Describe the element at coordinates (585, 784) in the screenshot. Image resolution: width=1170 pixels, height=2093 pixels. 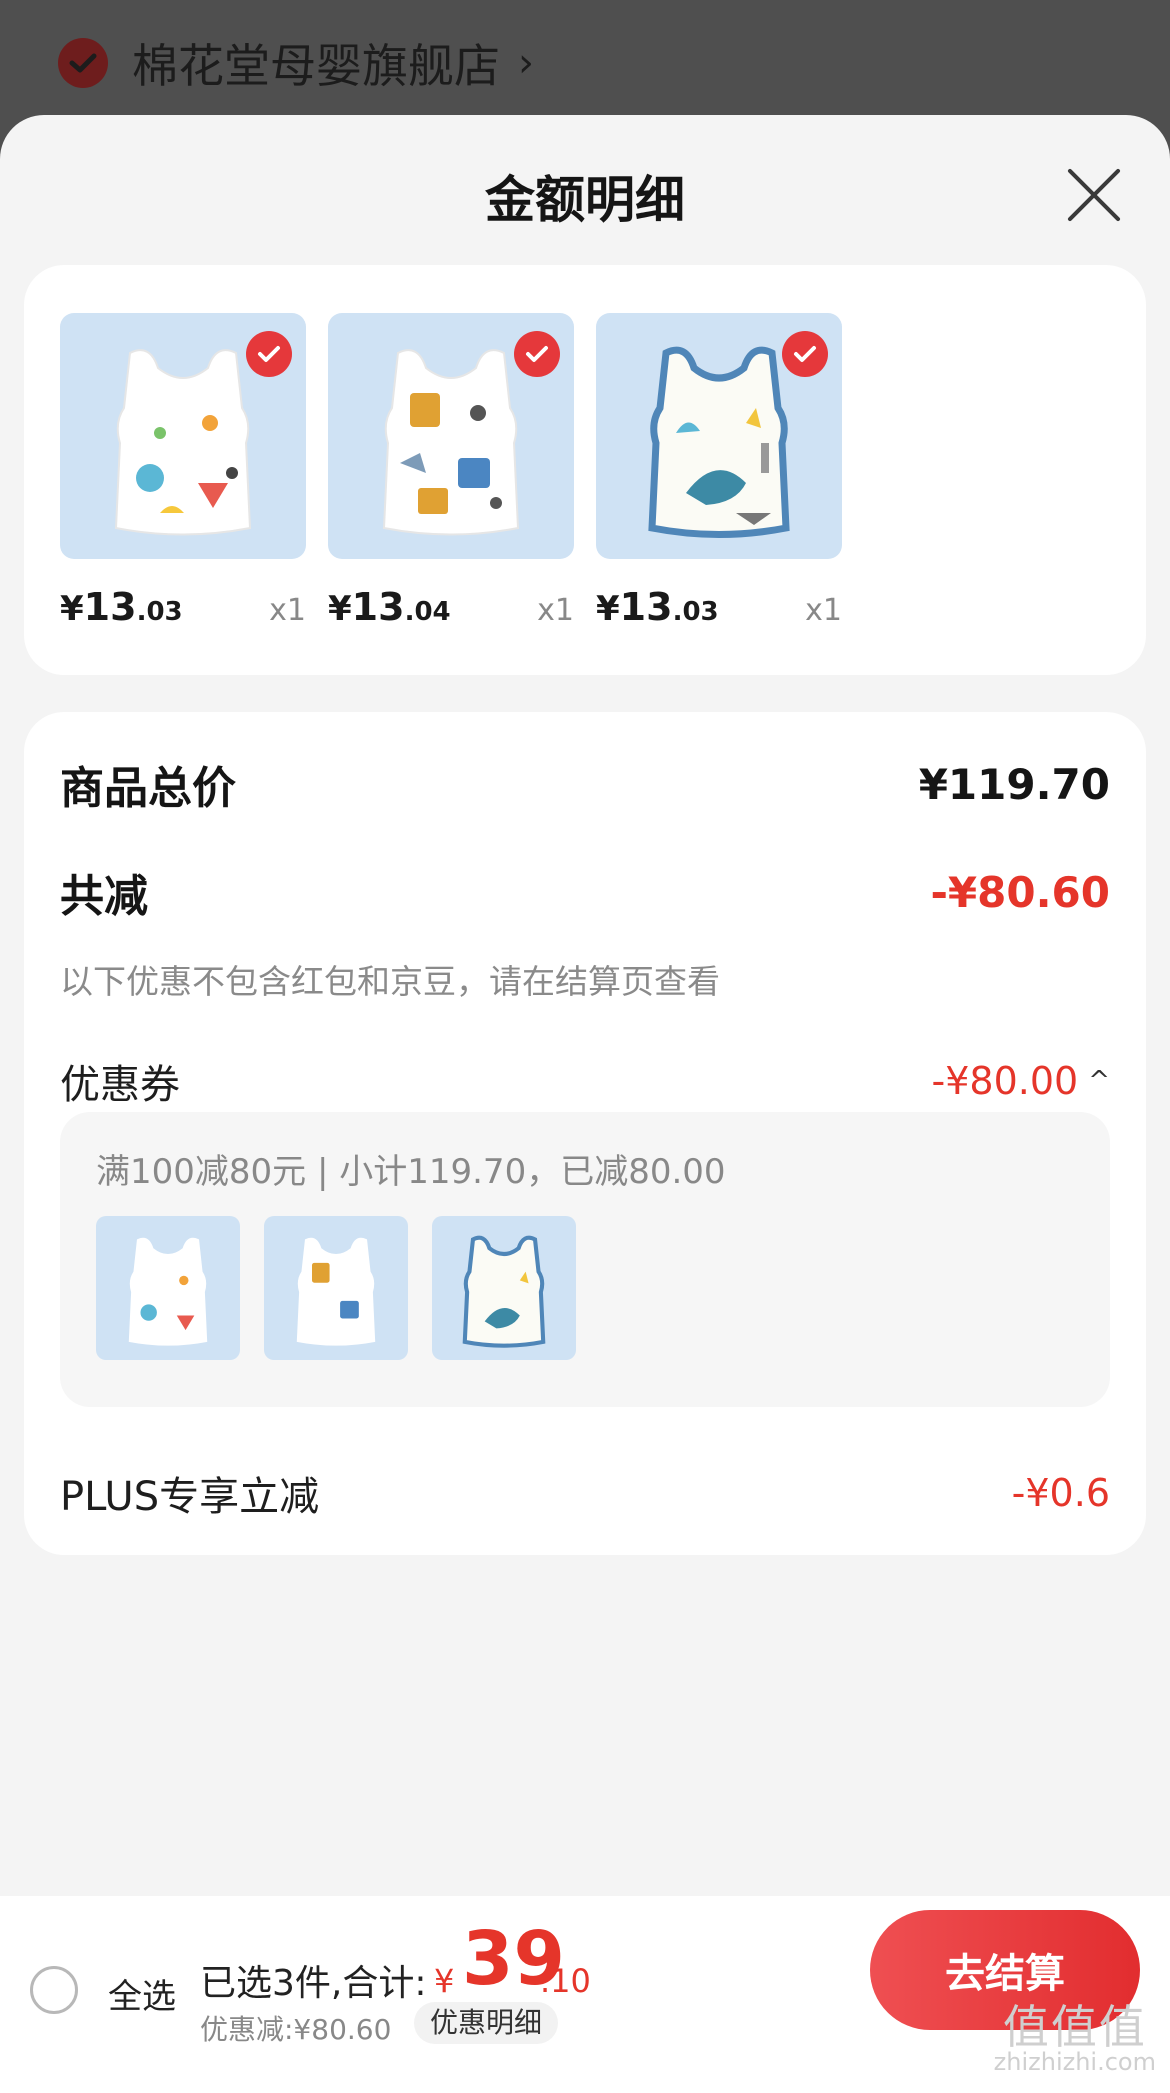
I see `goods-total-row: 商品总价 ¥119.70` at that location.